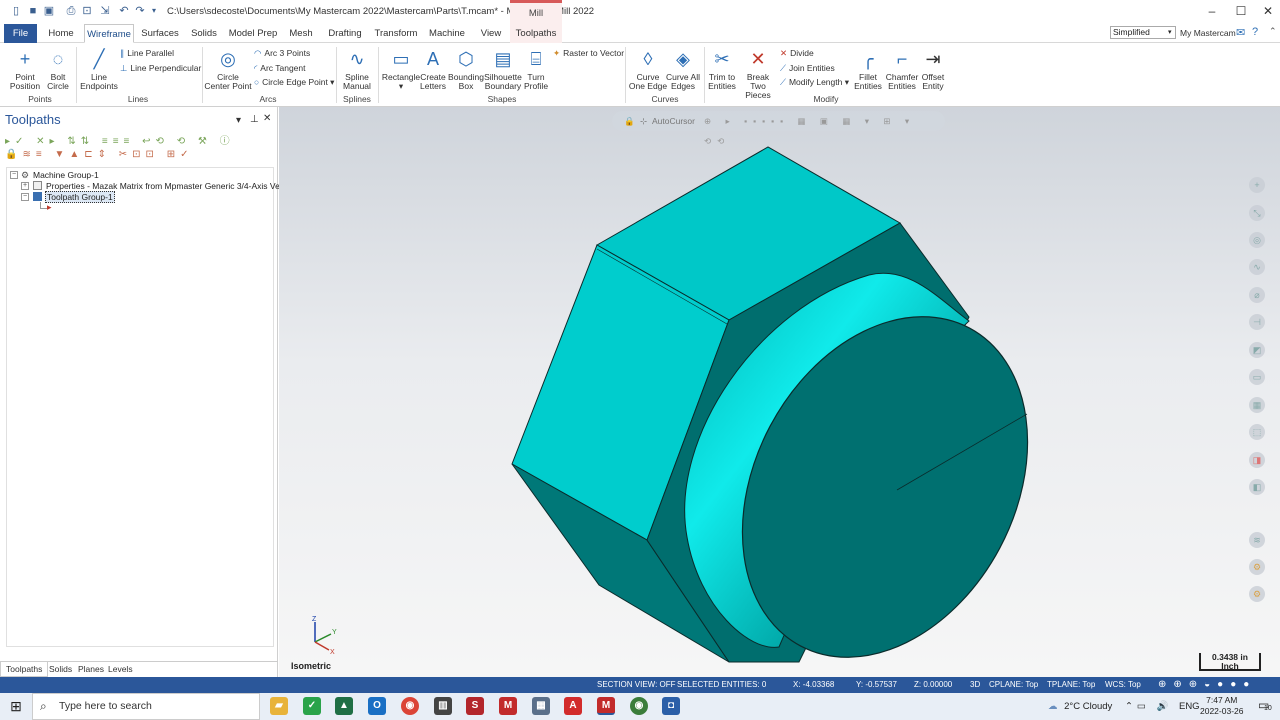 This screenshot has width=1280, height=720. What do you see at coordinates (1013, 685) in the screenshot?
I see `cplane-status: CPLANE: Top` at bounding box center [1013, 685].